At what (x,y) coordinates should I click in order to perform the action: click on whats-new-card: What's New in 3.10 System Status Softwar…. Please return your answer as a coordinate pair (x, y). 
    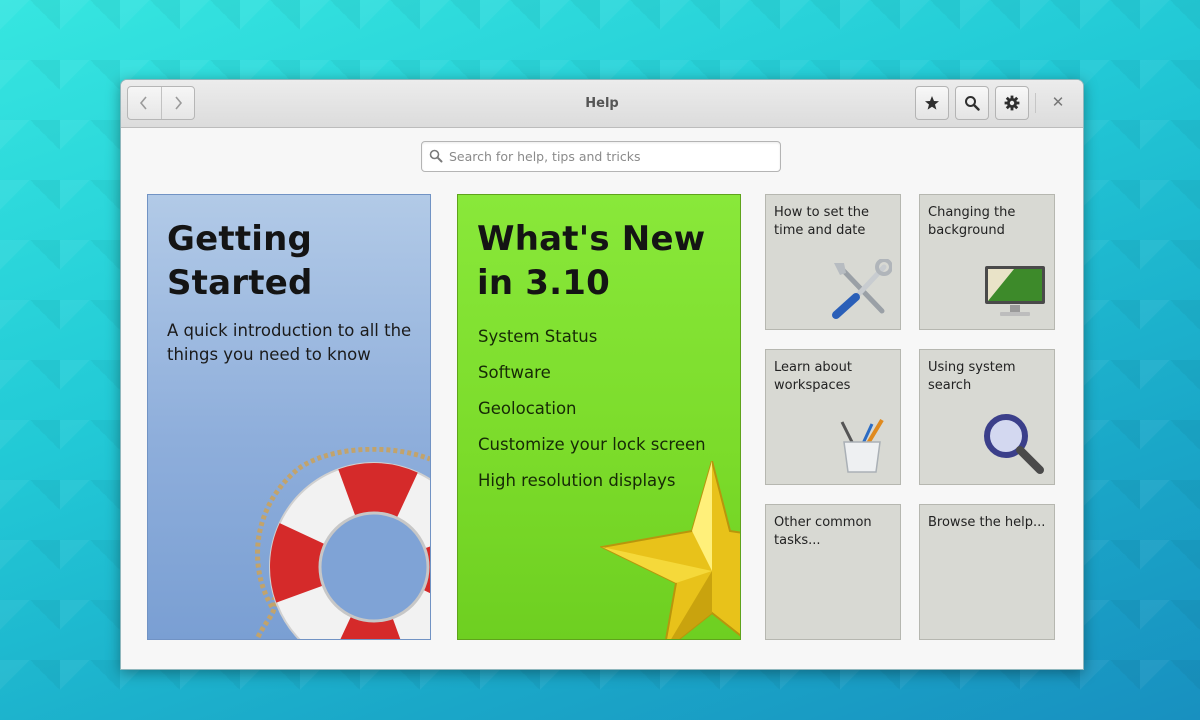
    Looking at the image, I should click on (599, 417).